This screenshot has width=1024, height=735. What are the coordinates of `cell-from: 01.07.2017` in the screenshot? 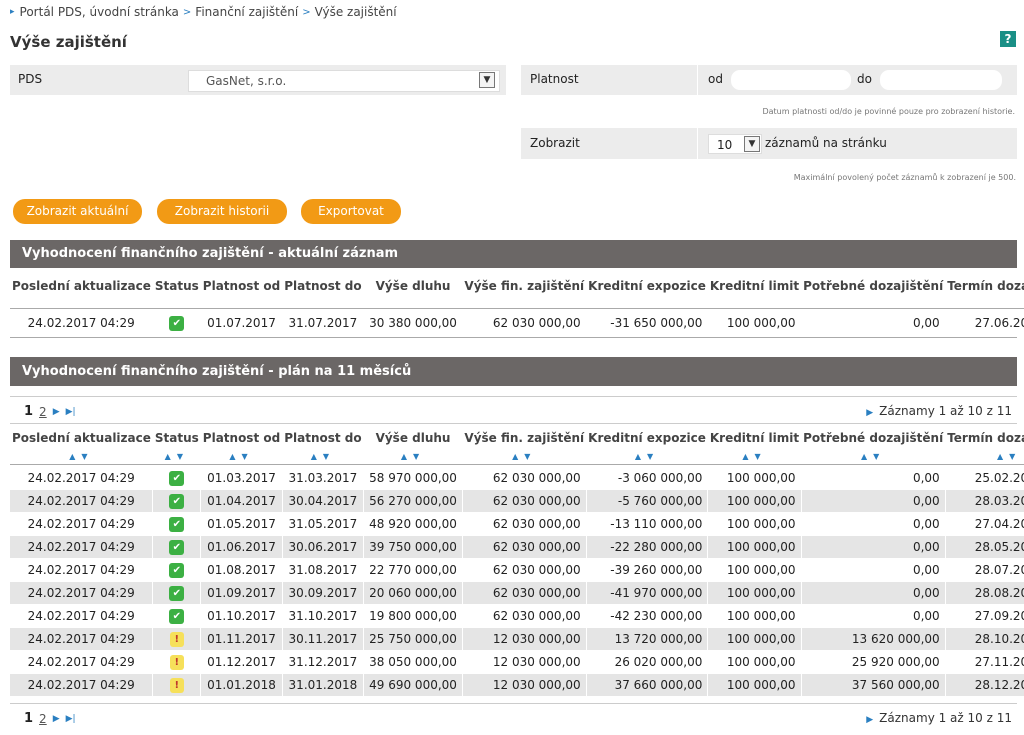 It's located at (241, 323).